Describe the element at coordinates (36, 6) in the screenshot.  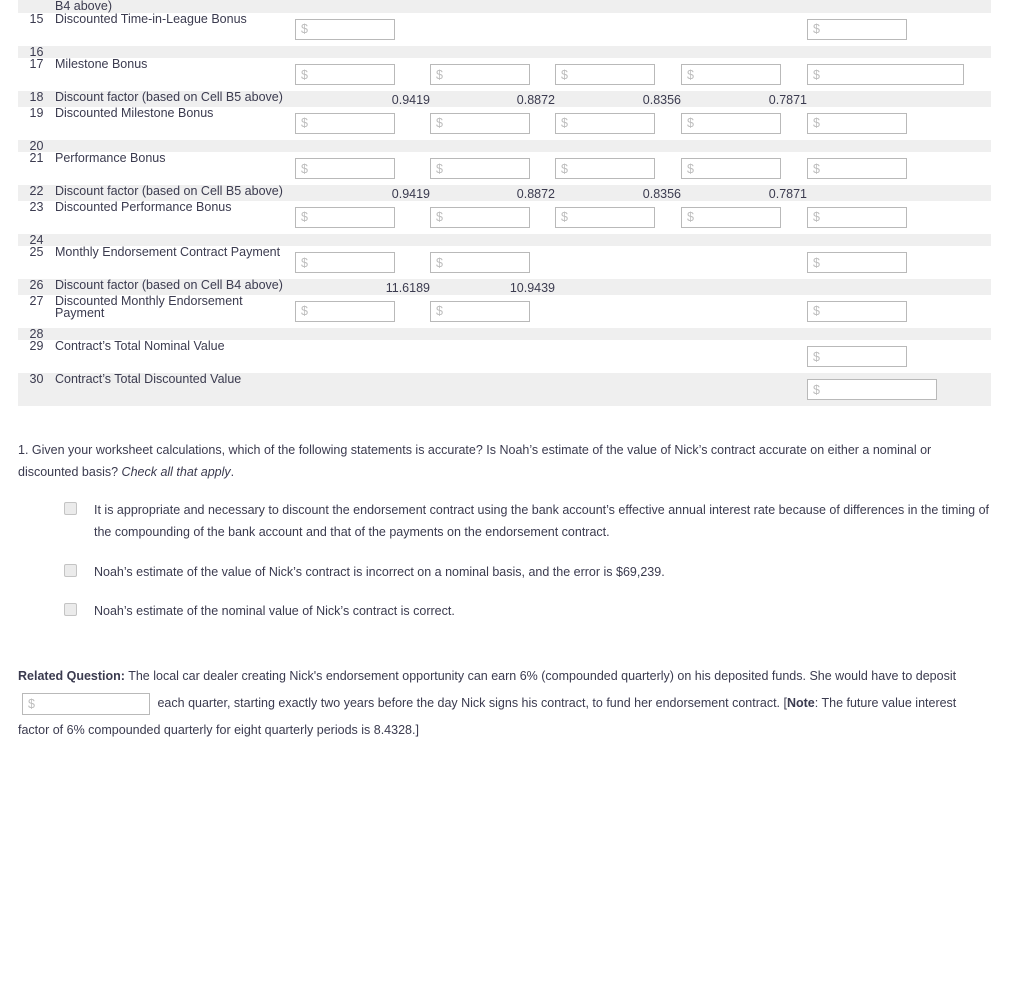
I see `row-number` at that location.